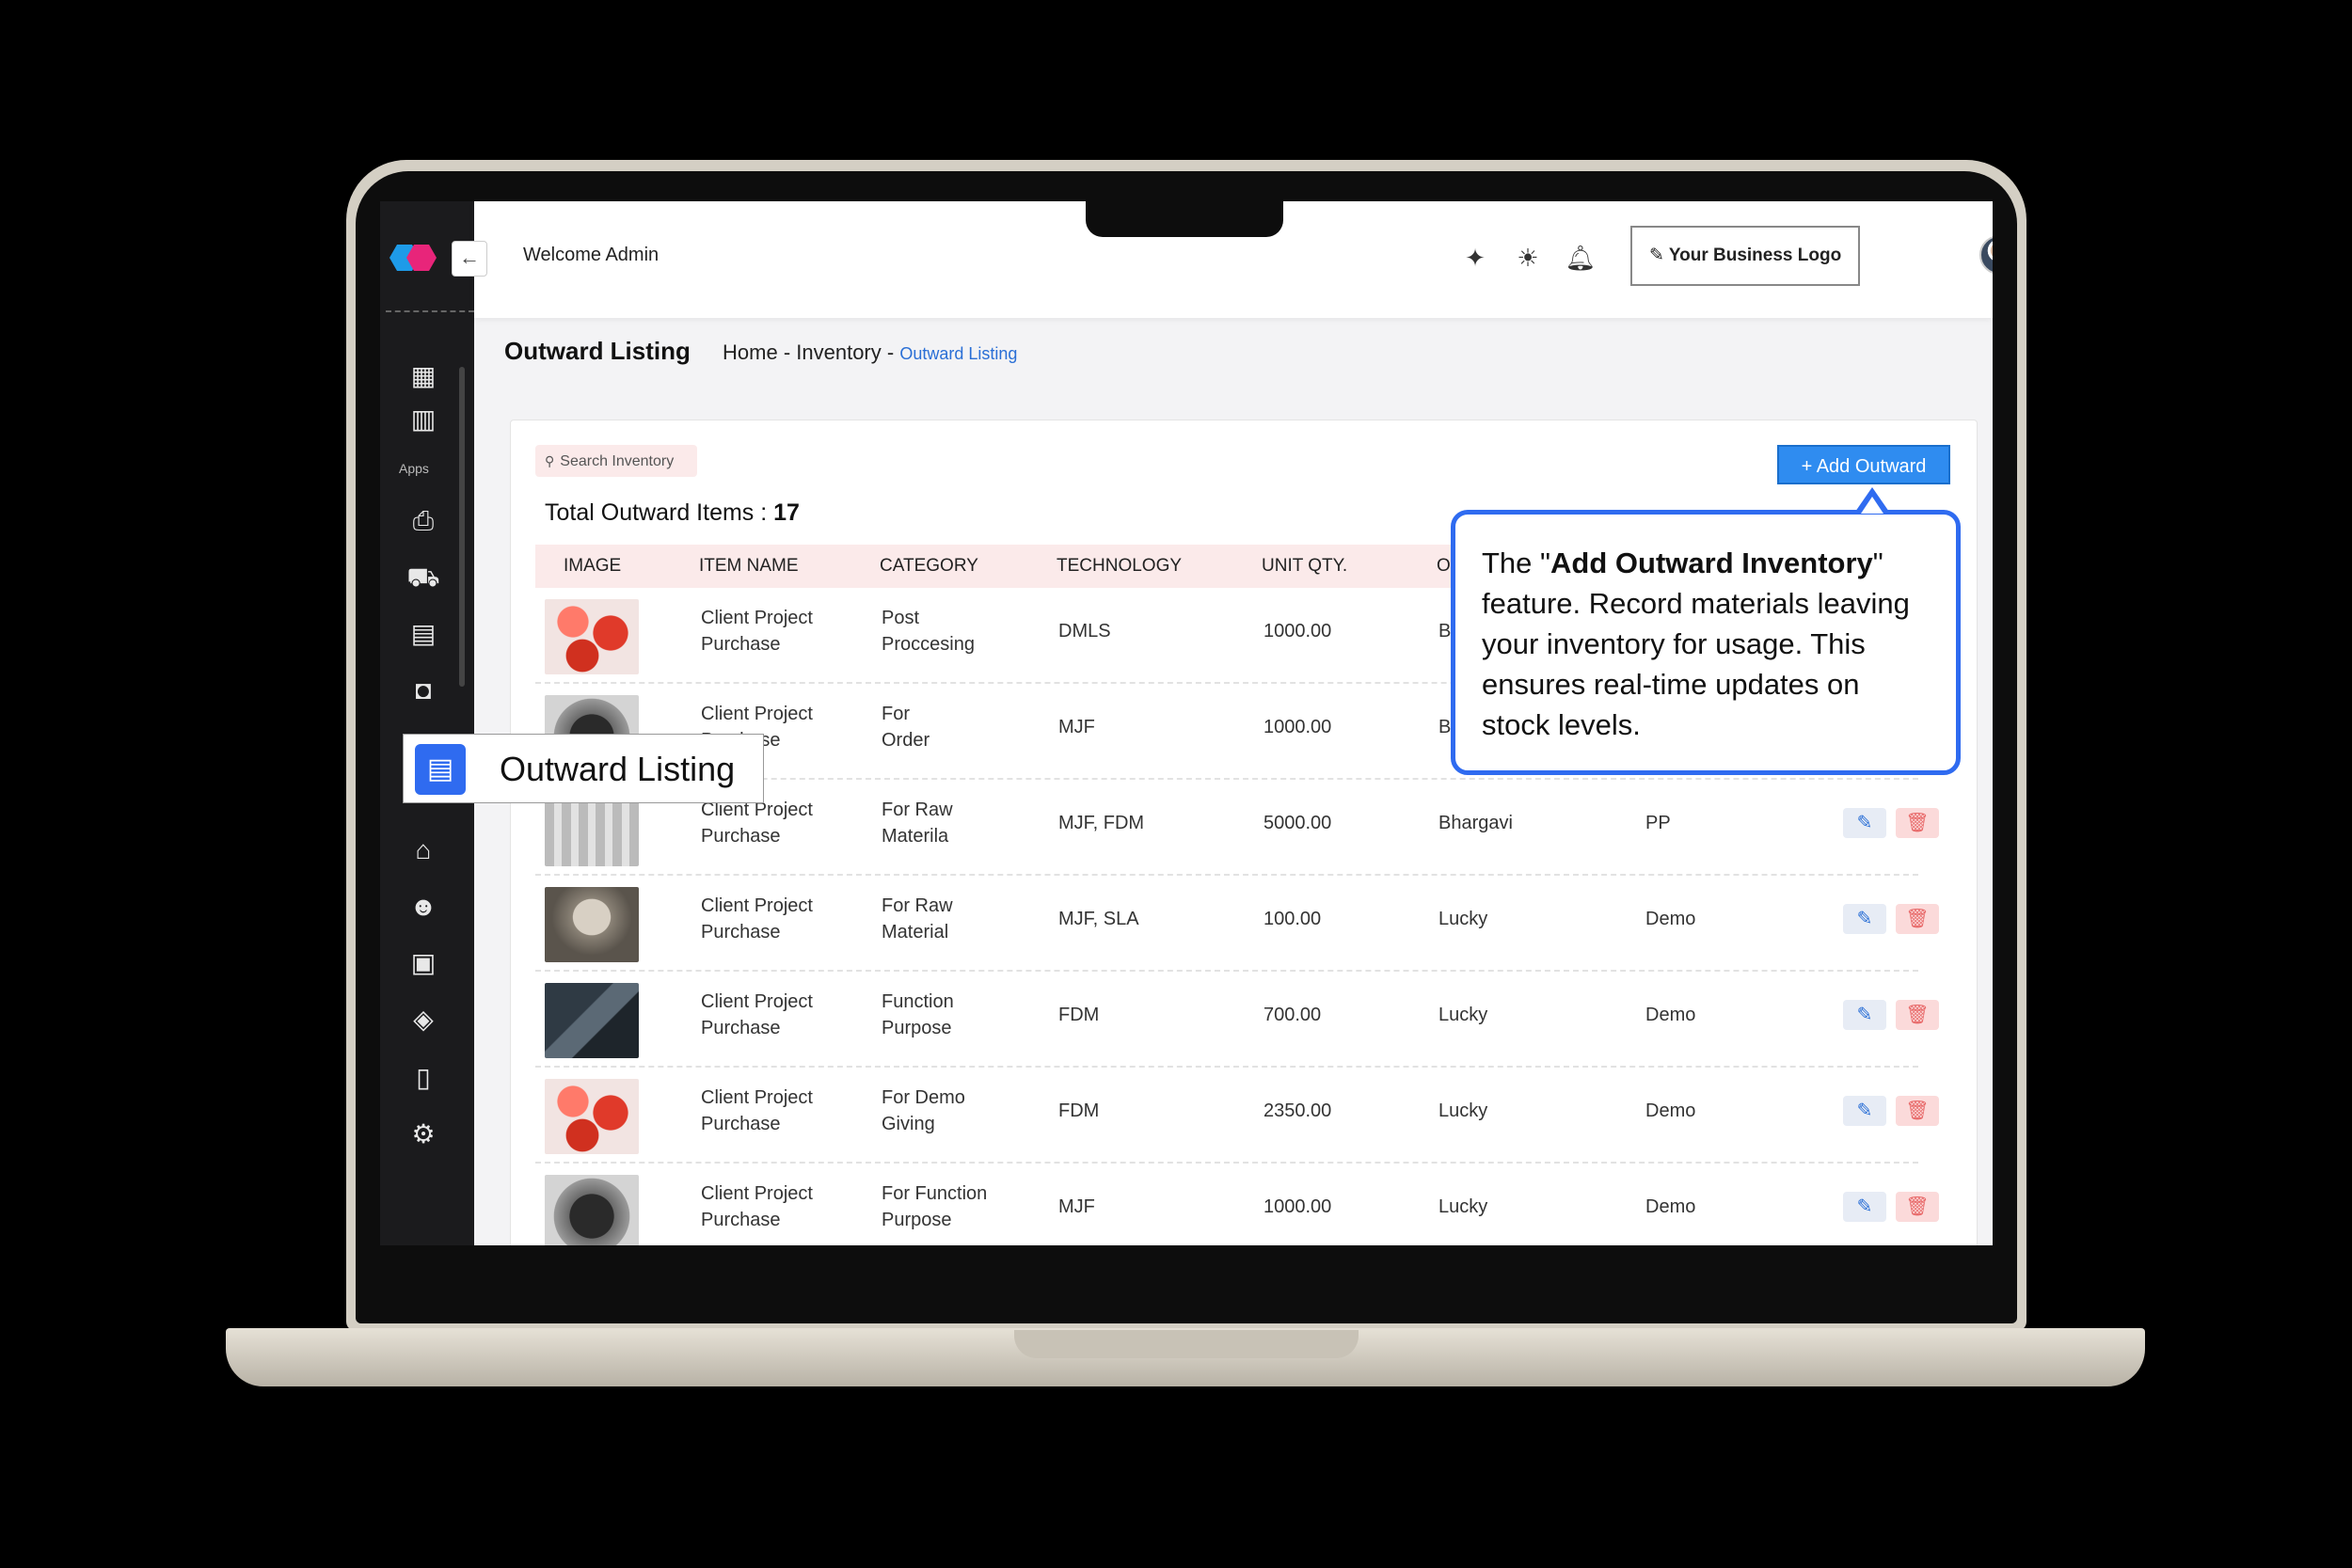  I want to click on column-header: ITEM NAME, so click(749, 566).